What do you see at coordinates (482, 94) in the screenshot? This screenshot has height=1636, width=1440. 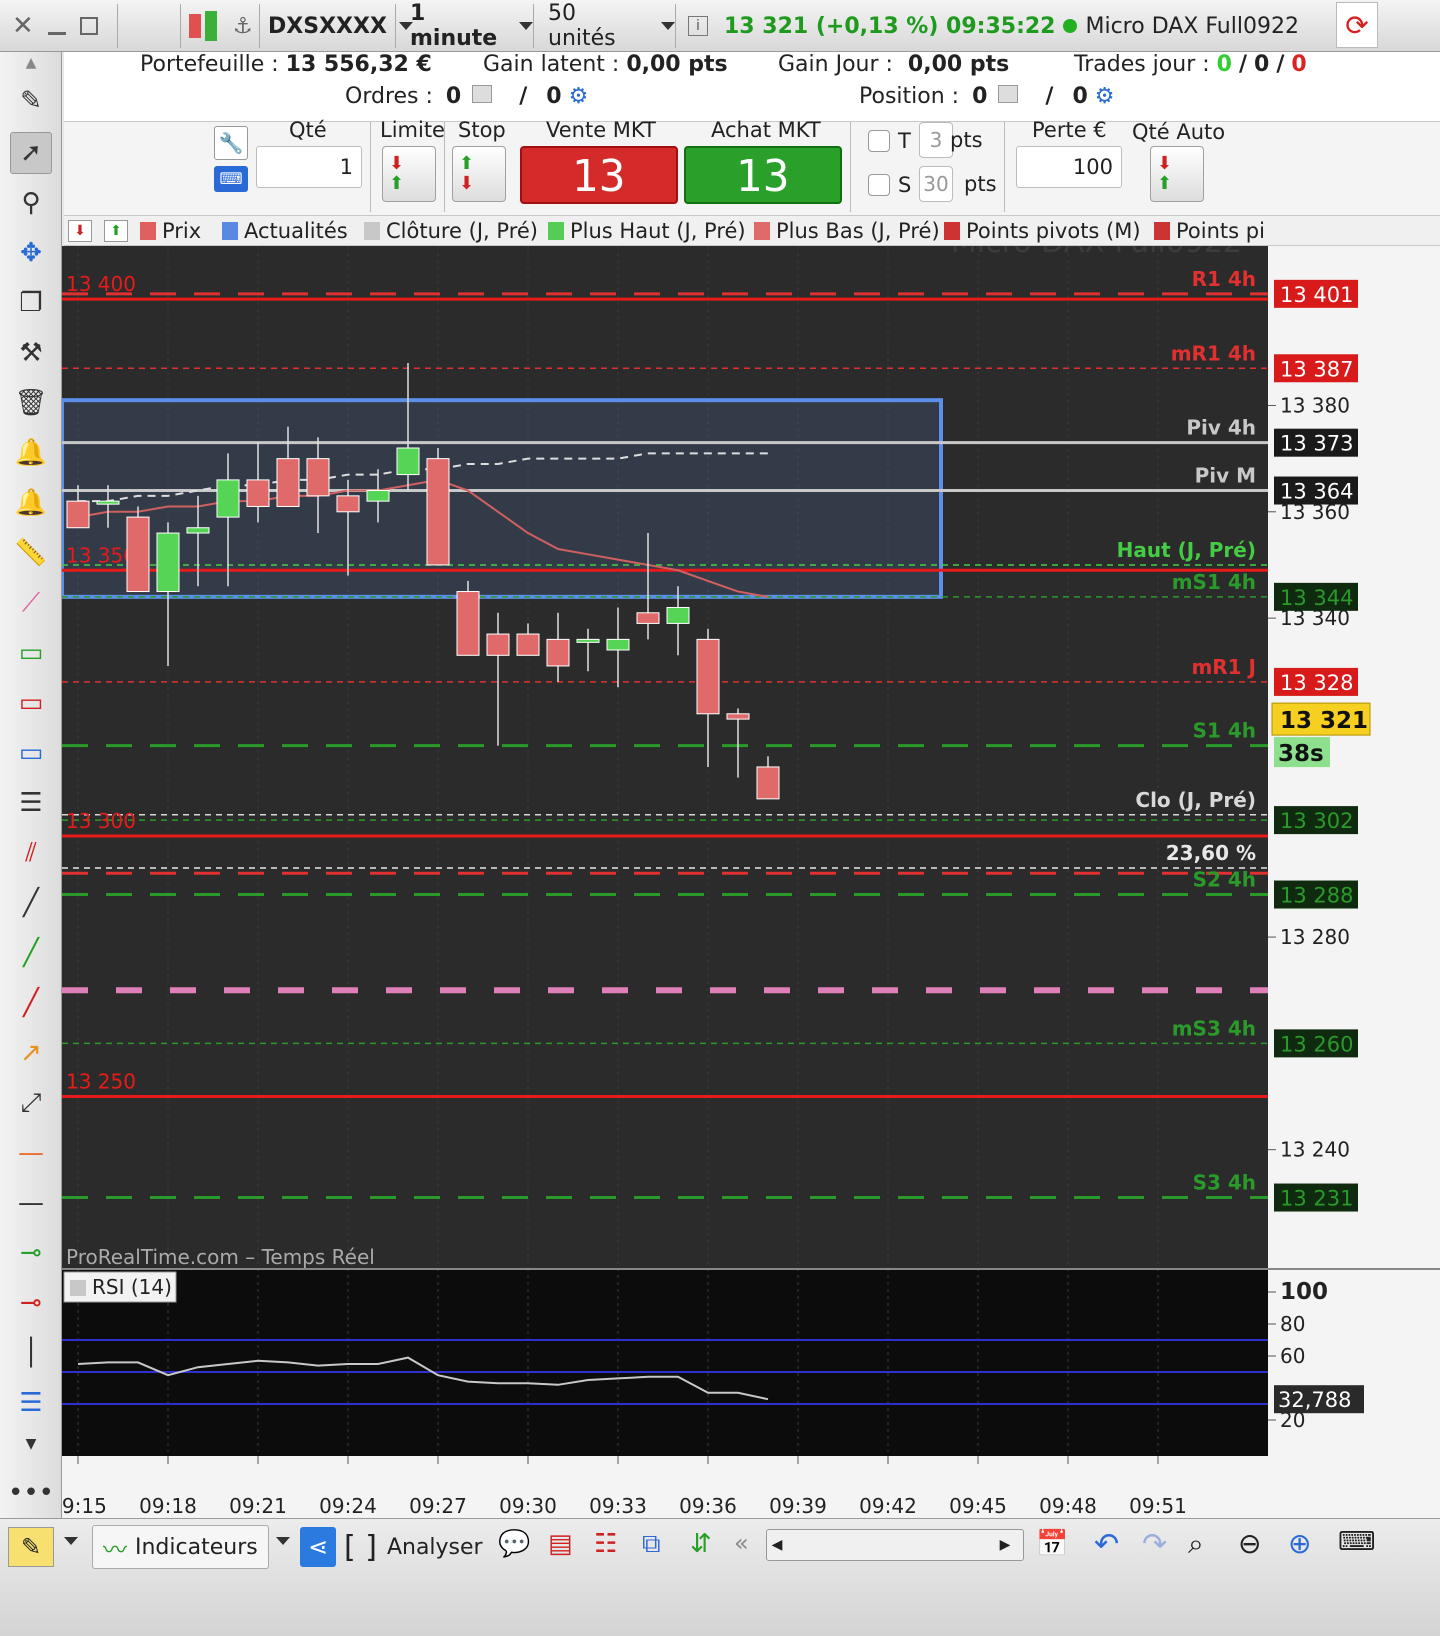 I see `orders-box-icon` at bounding box center [482, 94].